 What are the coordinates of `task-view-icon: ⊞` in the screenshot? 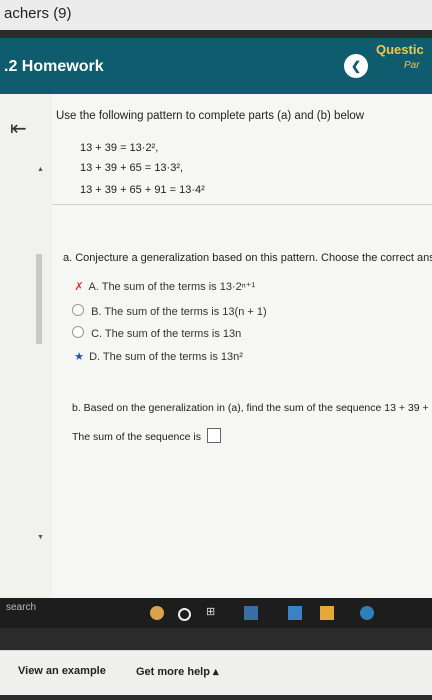 It's located at (213, 612).